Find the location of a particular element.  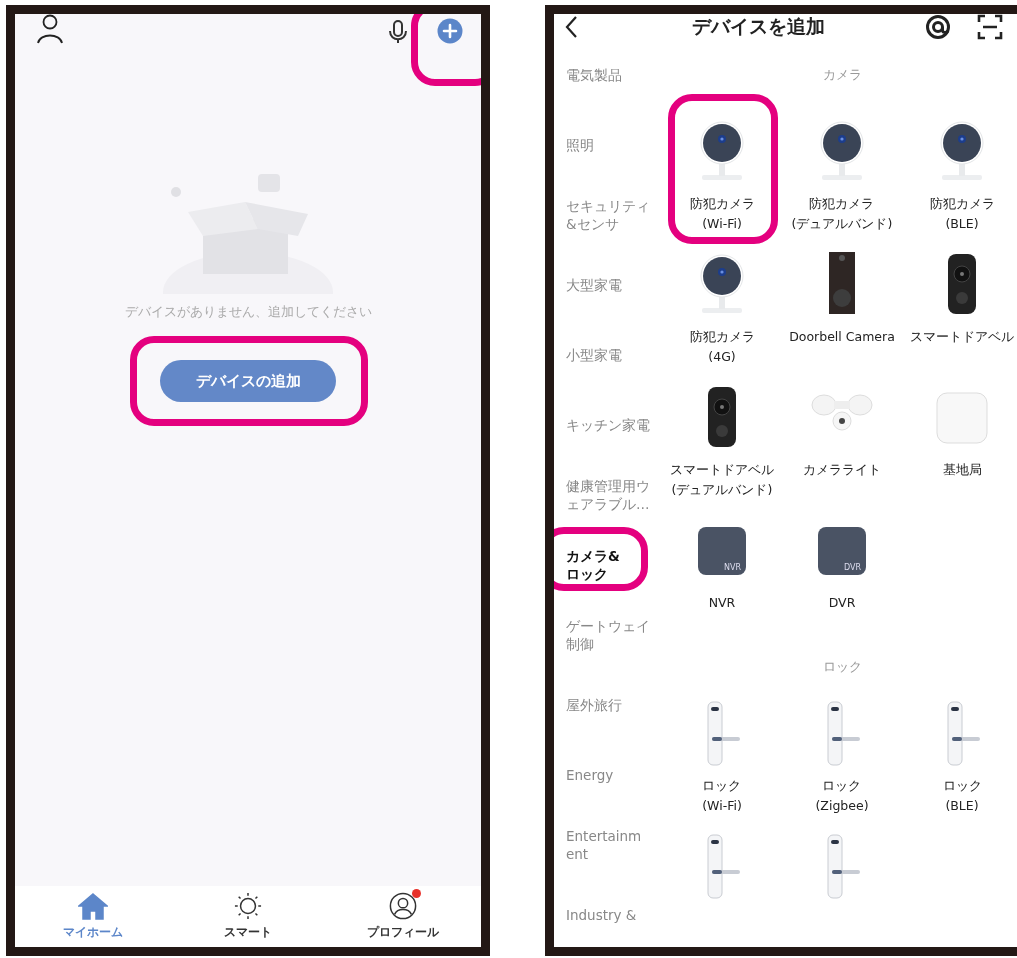

category-item: Energy is located at coordinates (590, 775).